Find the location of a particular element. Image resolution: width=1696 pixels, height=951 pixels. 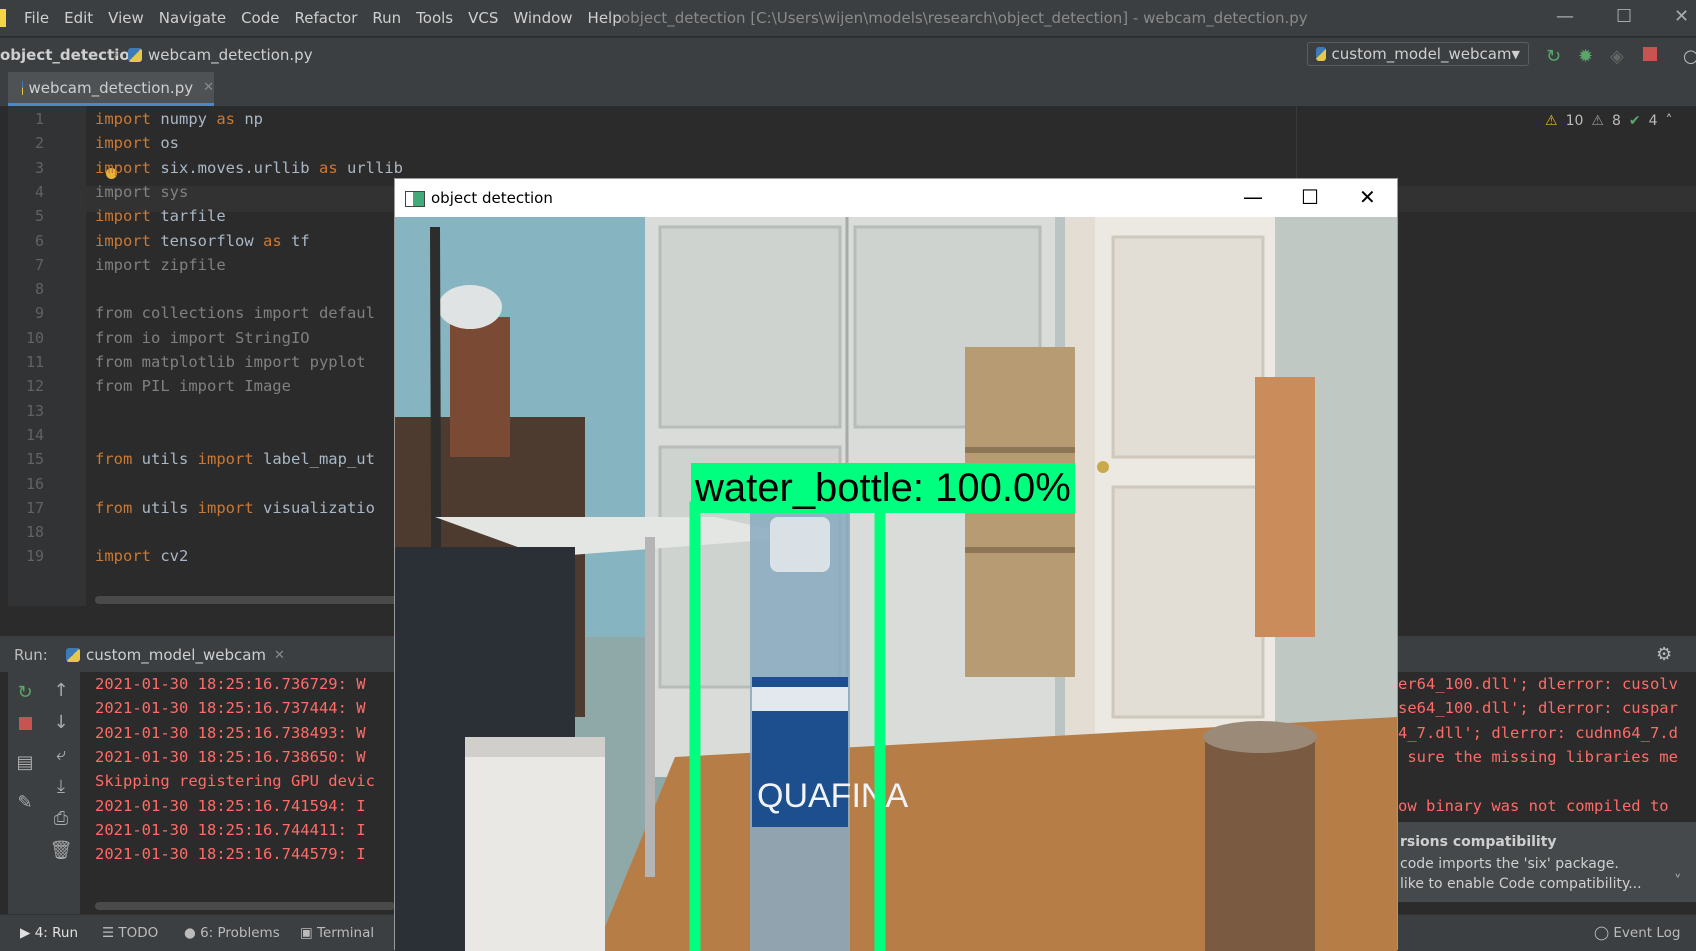

arrow-up-icon: ↑ is located at coordinates (61, 690).